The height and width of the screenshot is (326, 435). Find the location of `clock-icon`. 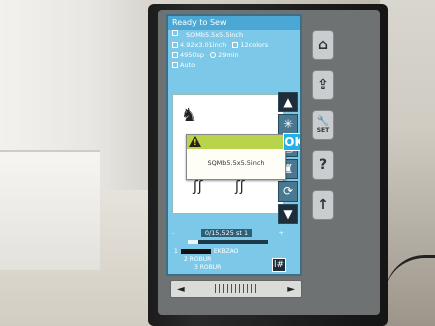

clock-icon is located at coordinates (213, 55).